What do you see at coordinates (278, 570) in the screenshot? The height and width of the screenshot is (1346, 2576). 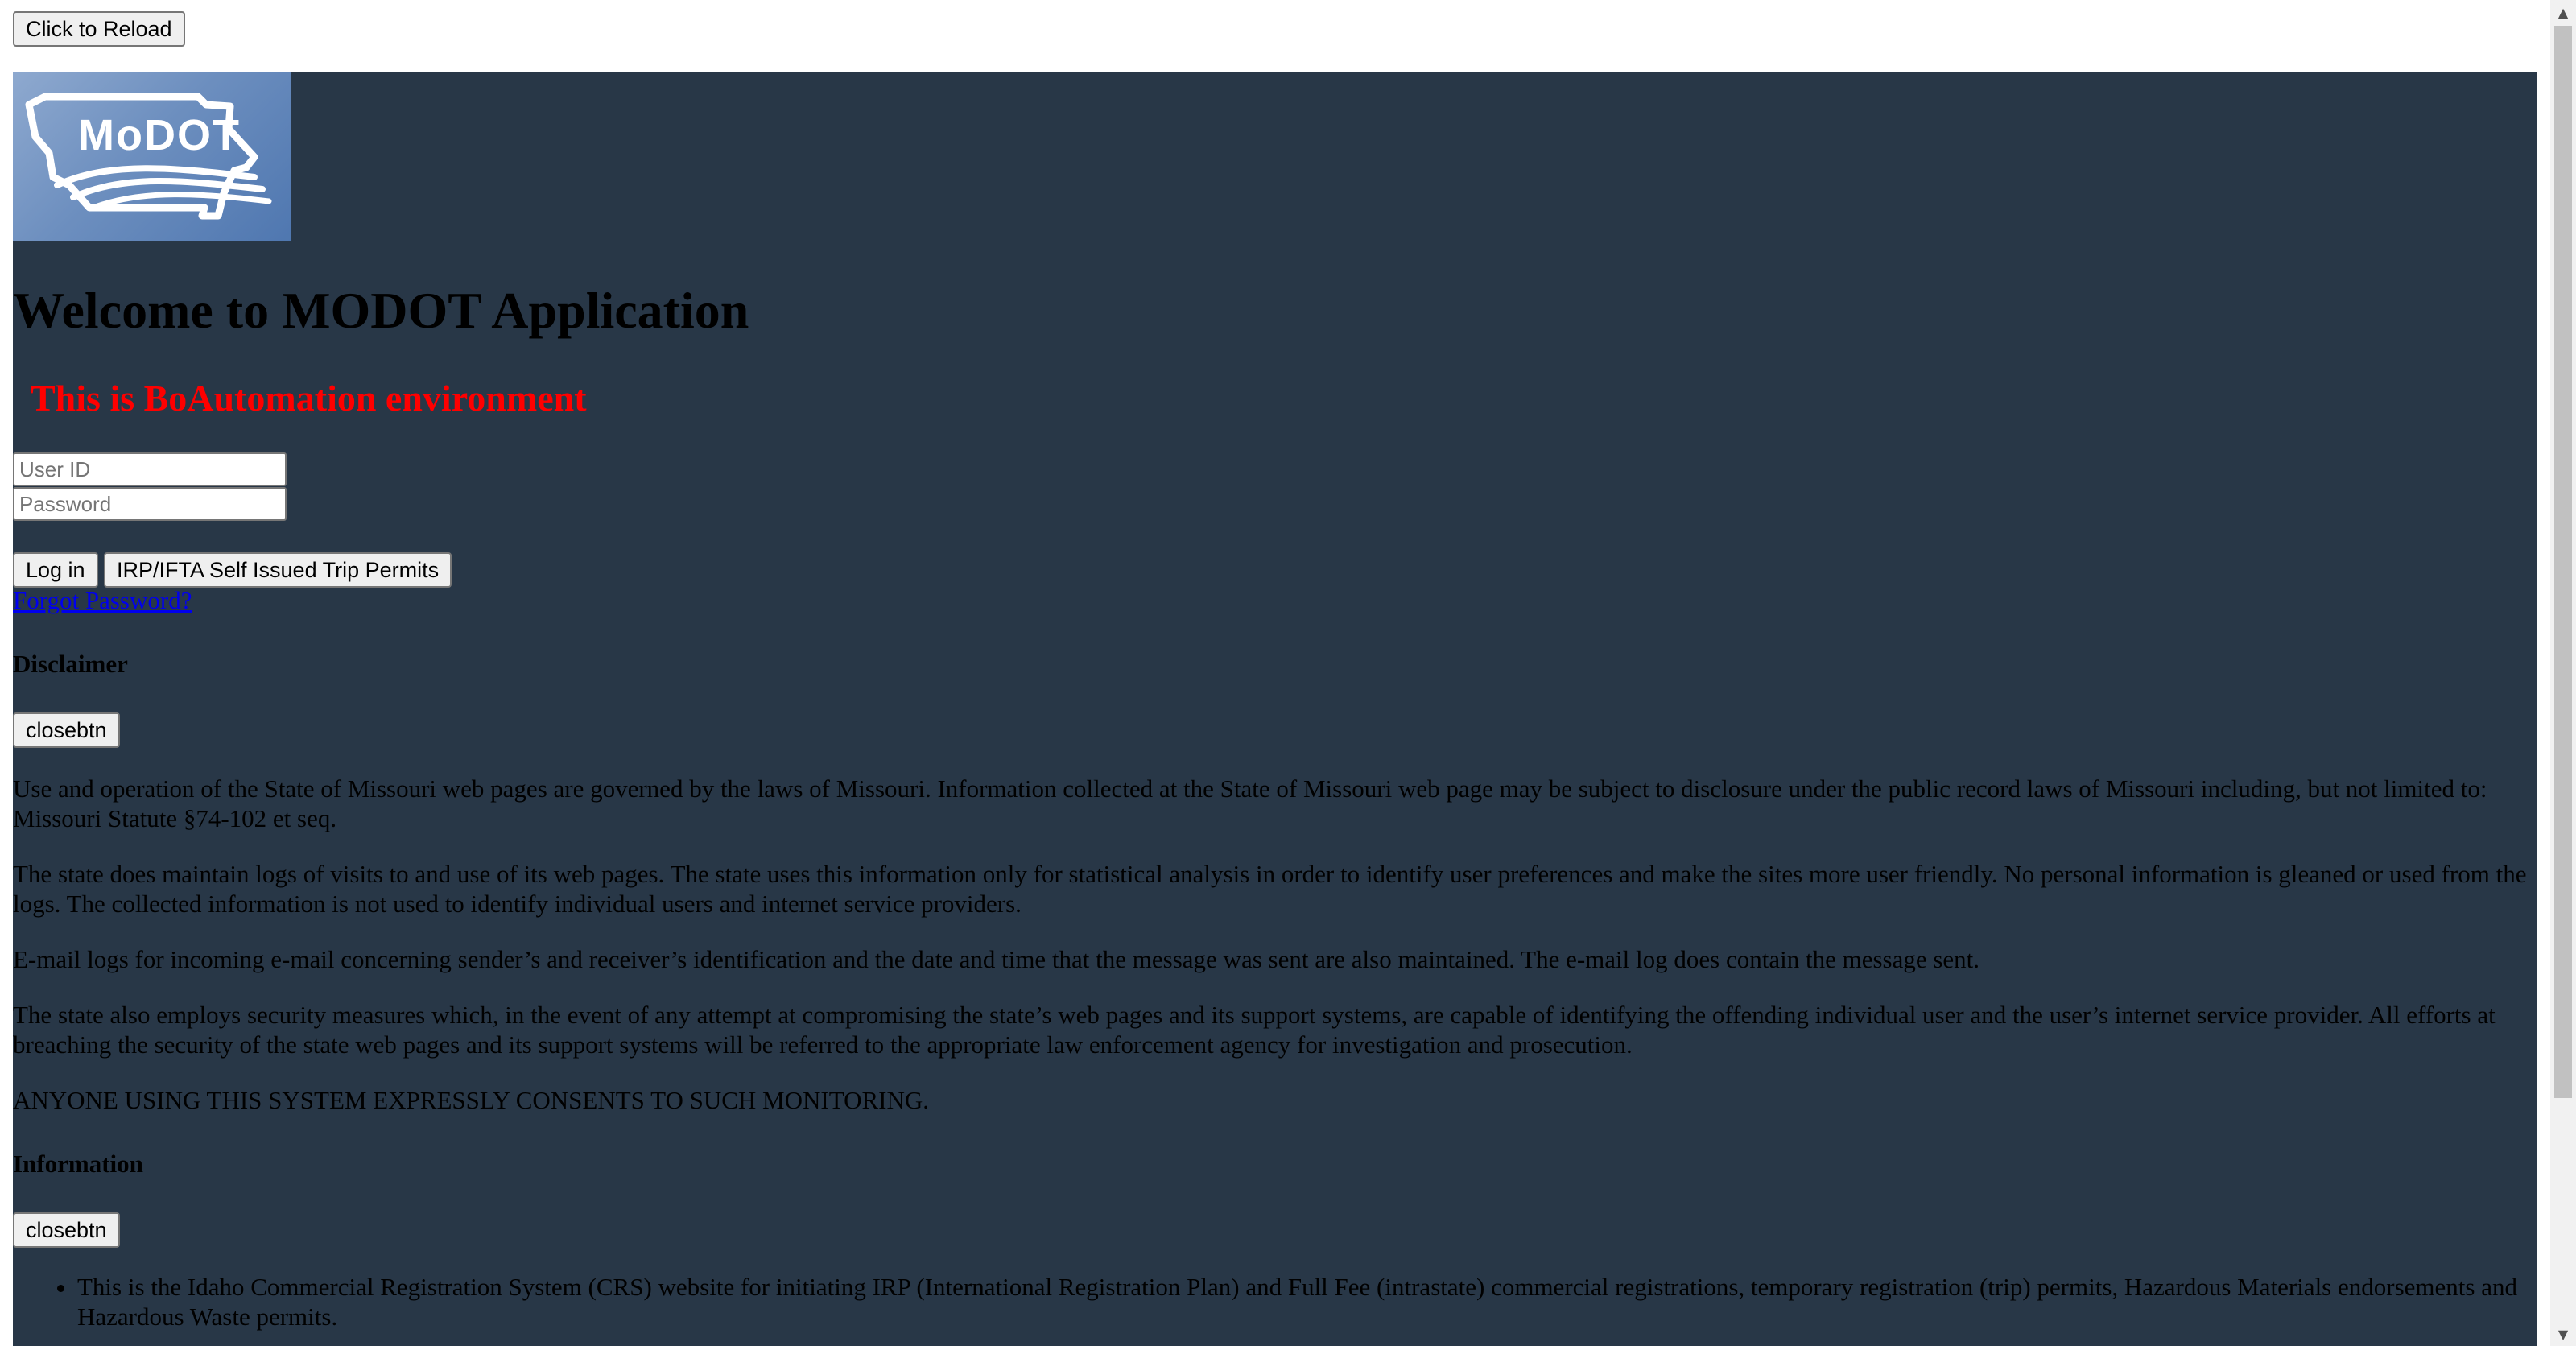 I see `trip-permits-button: IRP/IFTA Self Issued Trip Permits` at bounding box center [278, 570].